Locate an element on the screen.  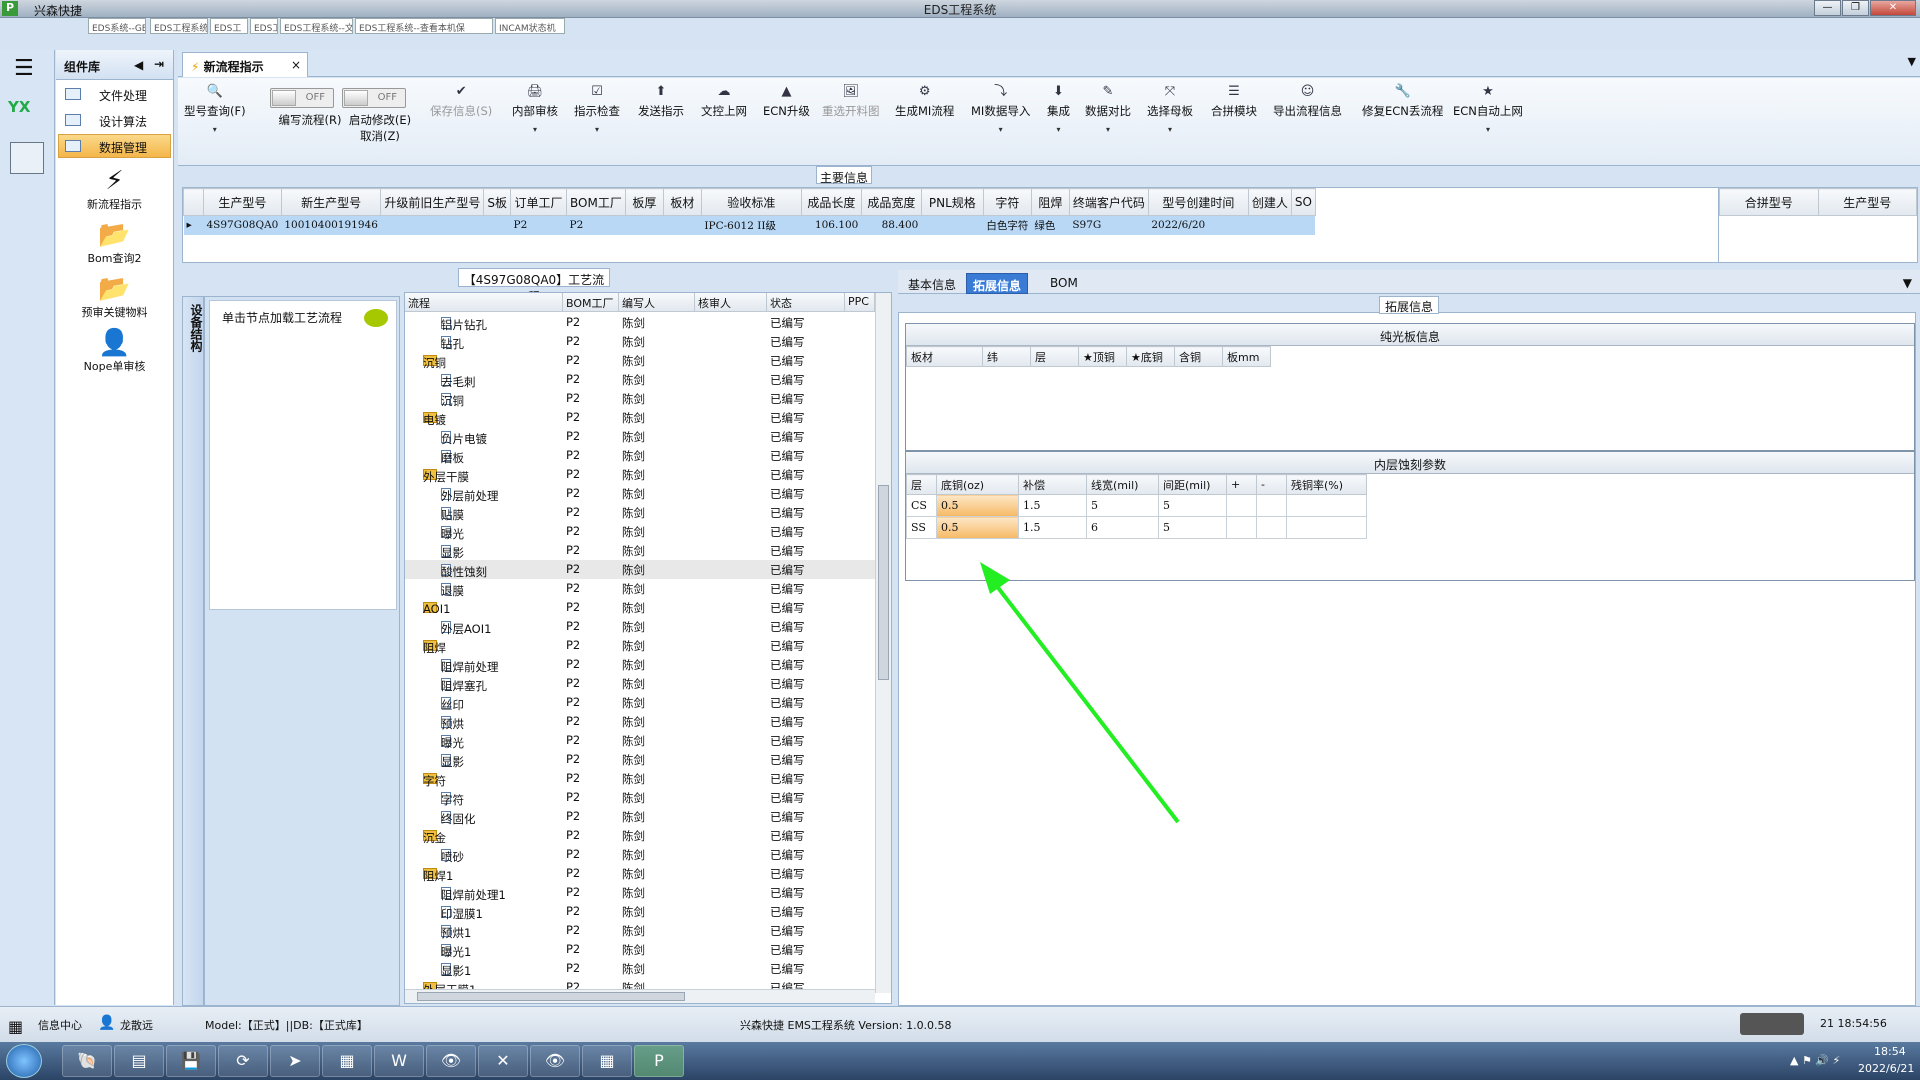
ribbon-button-8: ▲ ECN升级 is located at coordinates (786, 101).